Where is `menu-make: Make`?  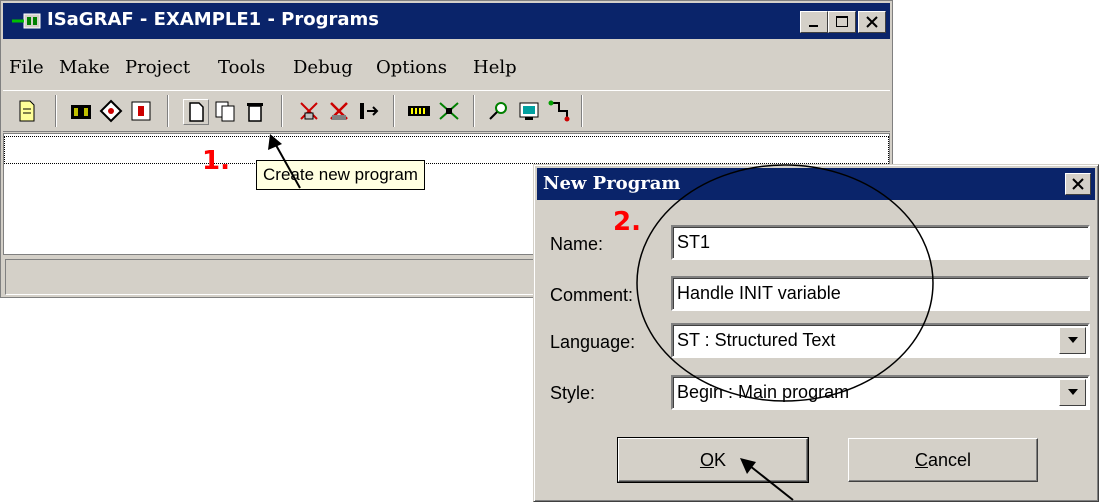
menu-make: Make is located at coordinates (84, 67).